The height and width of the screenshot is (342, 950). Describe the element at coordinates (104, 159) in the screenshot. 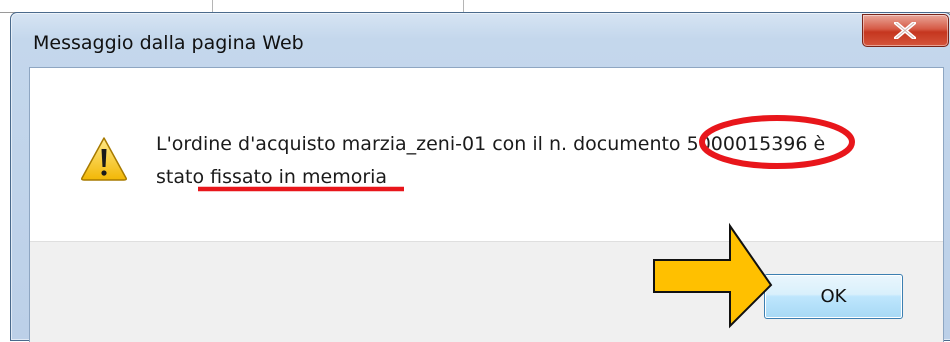

I see `warning-icon` at that location.